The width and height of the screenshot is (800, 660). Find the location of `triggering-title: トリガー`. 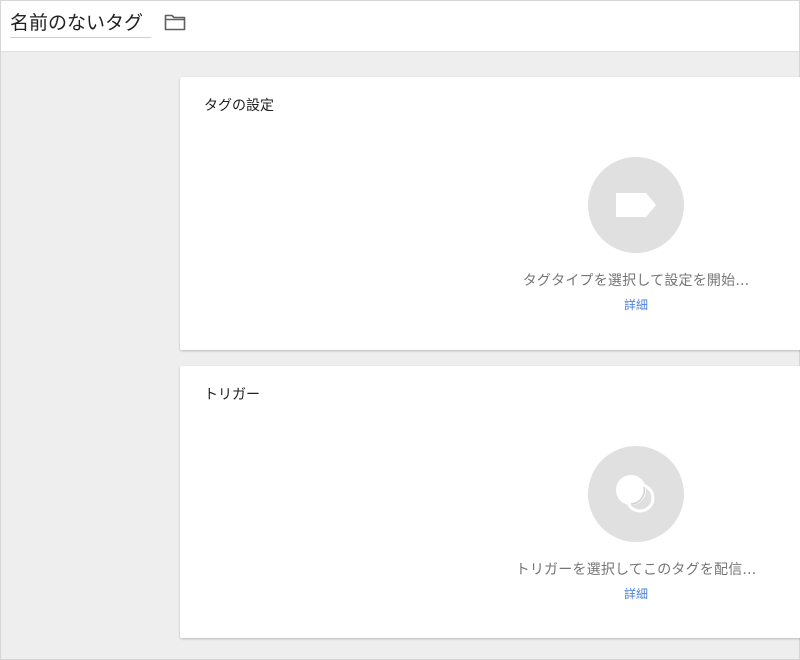

triggering-title: トリガー is located at coordinates (232, 395).